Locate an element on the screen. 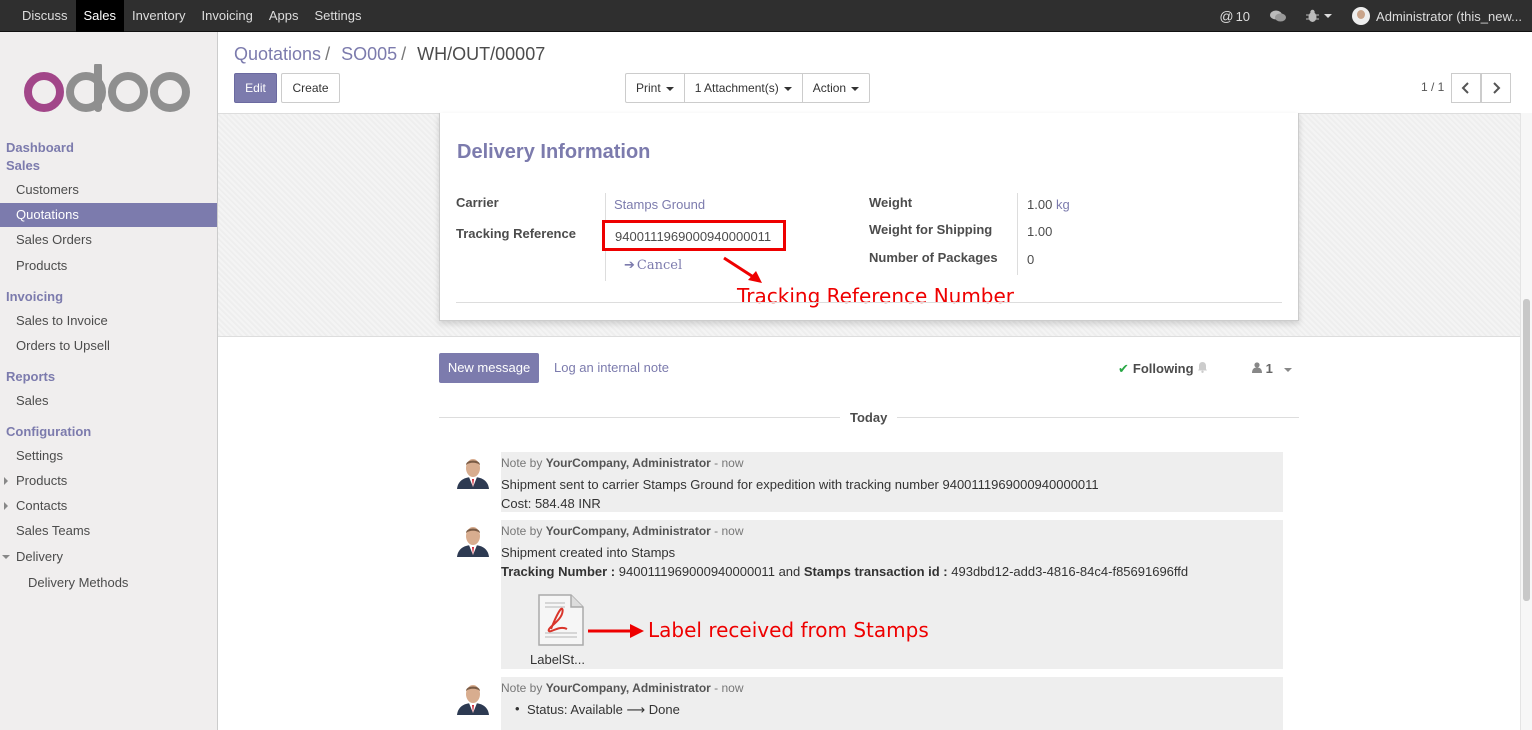 The image size is (1532, 730). bell-icon is located at coordinates (1202, 367).